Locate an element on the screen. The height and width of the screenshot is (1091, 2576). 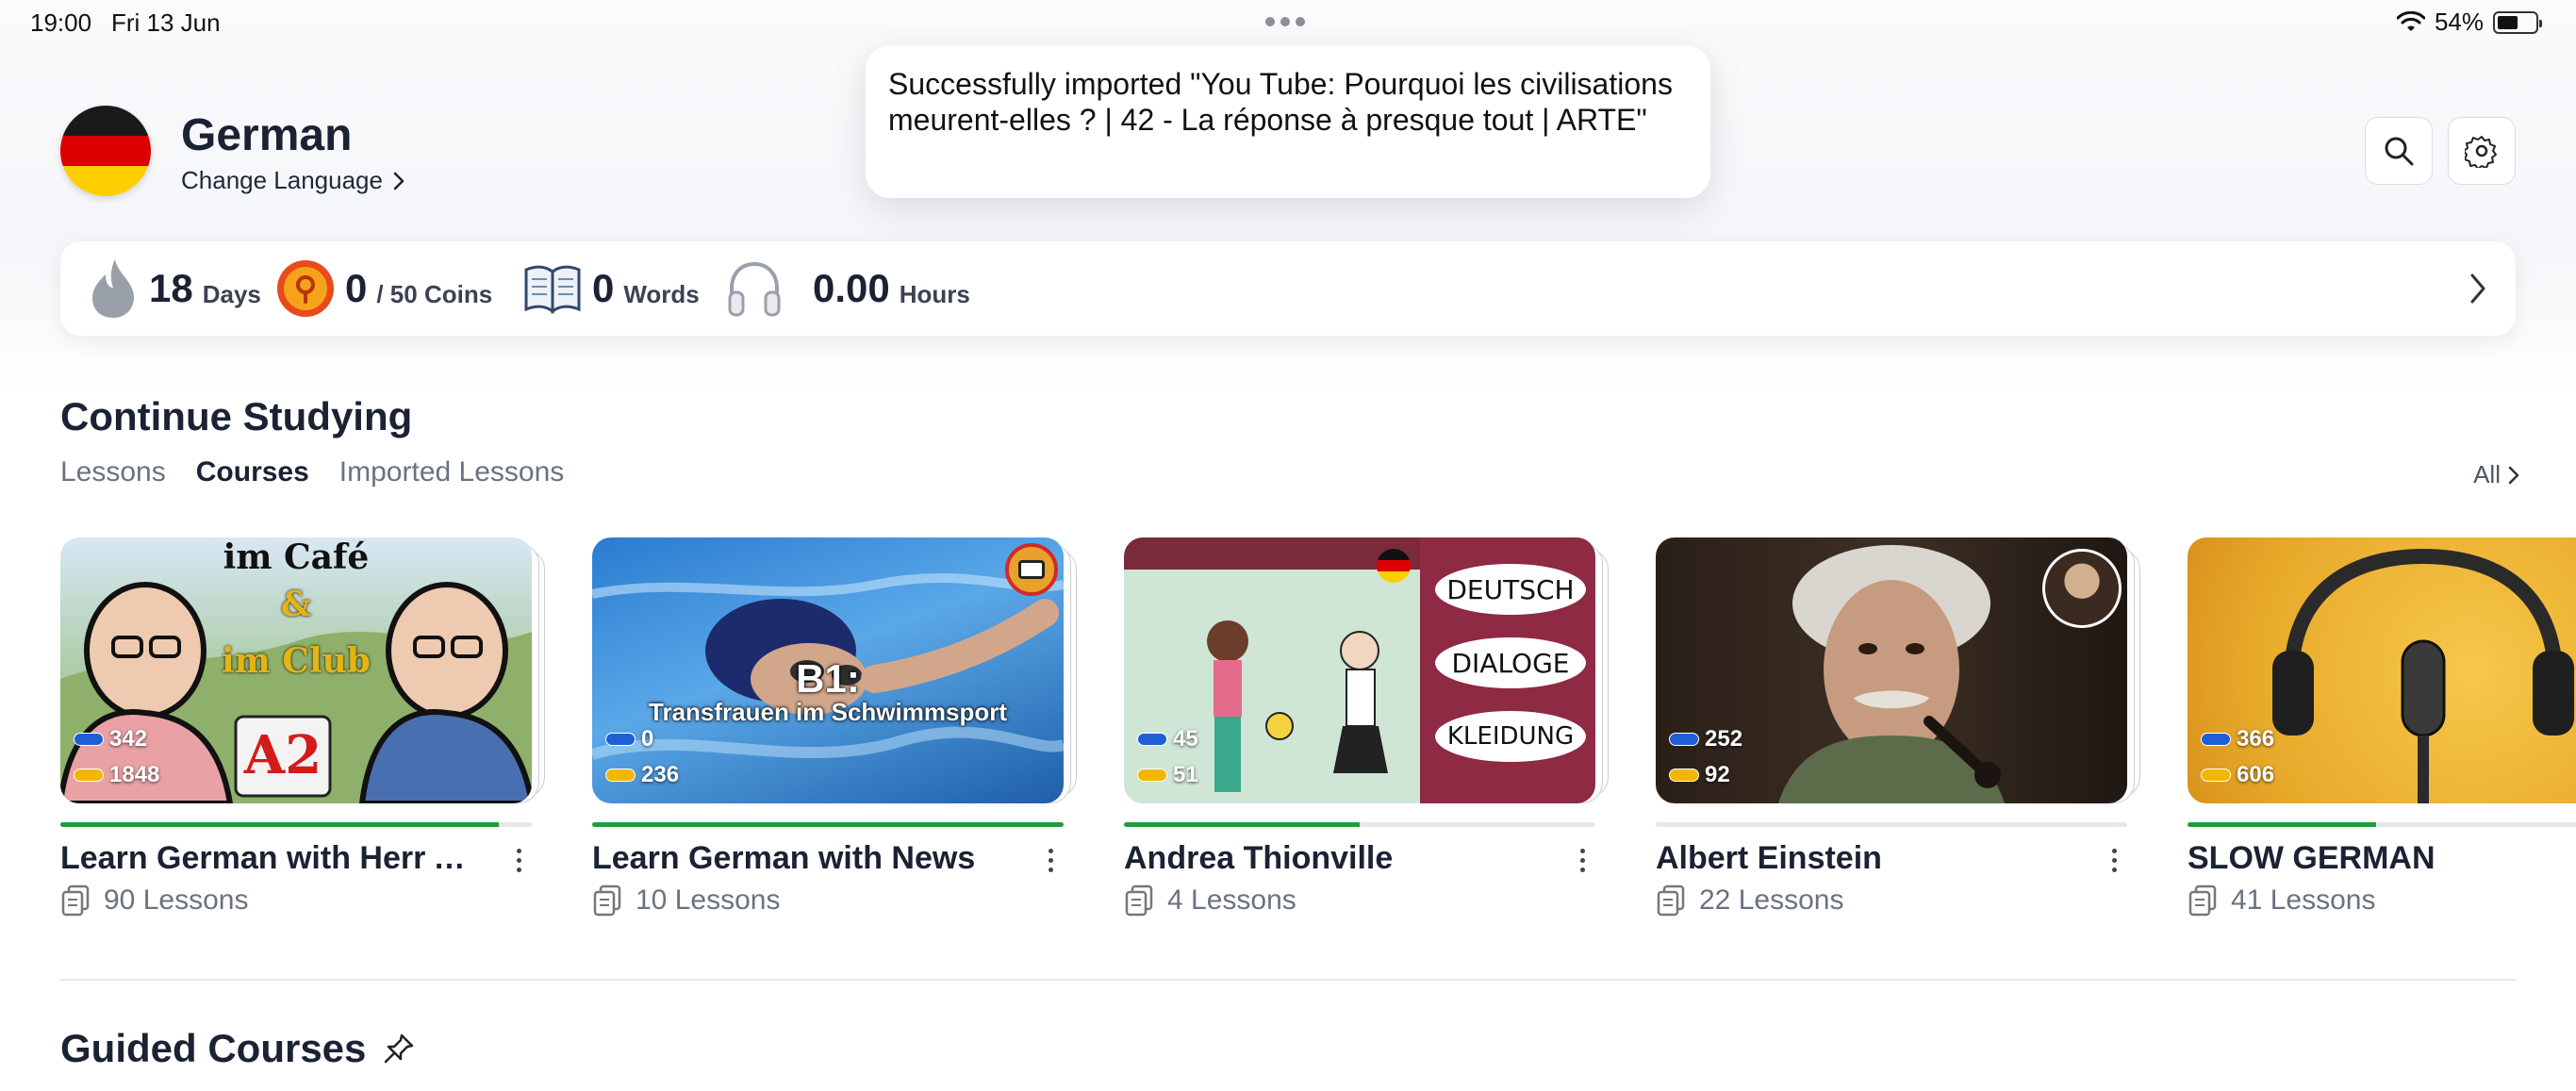
section-divider is located at coordinates (1288, 980).